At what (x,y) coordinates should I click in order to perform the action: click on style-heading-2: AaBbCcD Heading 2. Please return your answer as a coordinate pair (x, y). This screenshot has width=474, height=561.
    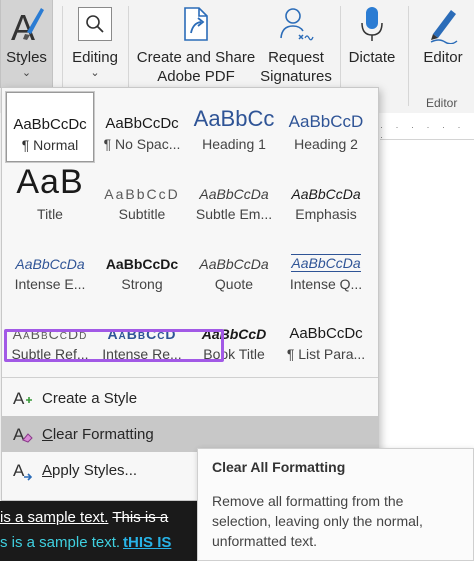
    Looking at the image, I should click on (326, 127).